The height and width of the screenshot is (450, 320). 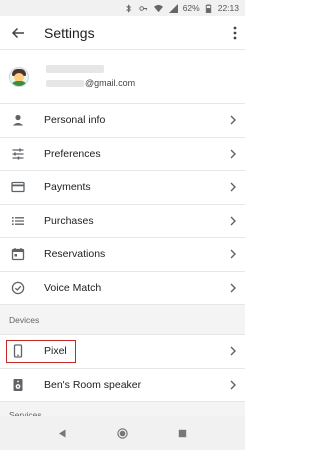 I want to click on status-time: 22:13, so click(x=228, y=8).